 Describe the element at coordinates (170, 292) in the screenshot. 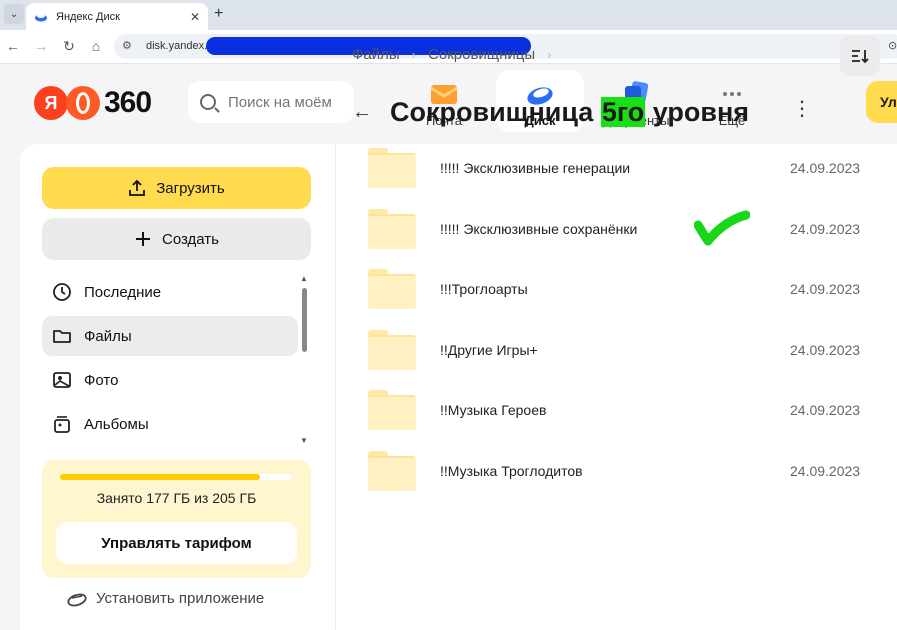

I see `sidebar-item-recent: Последние` at that location.